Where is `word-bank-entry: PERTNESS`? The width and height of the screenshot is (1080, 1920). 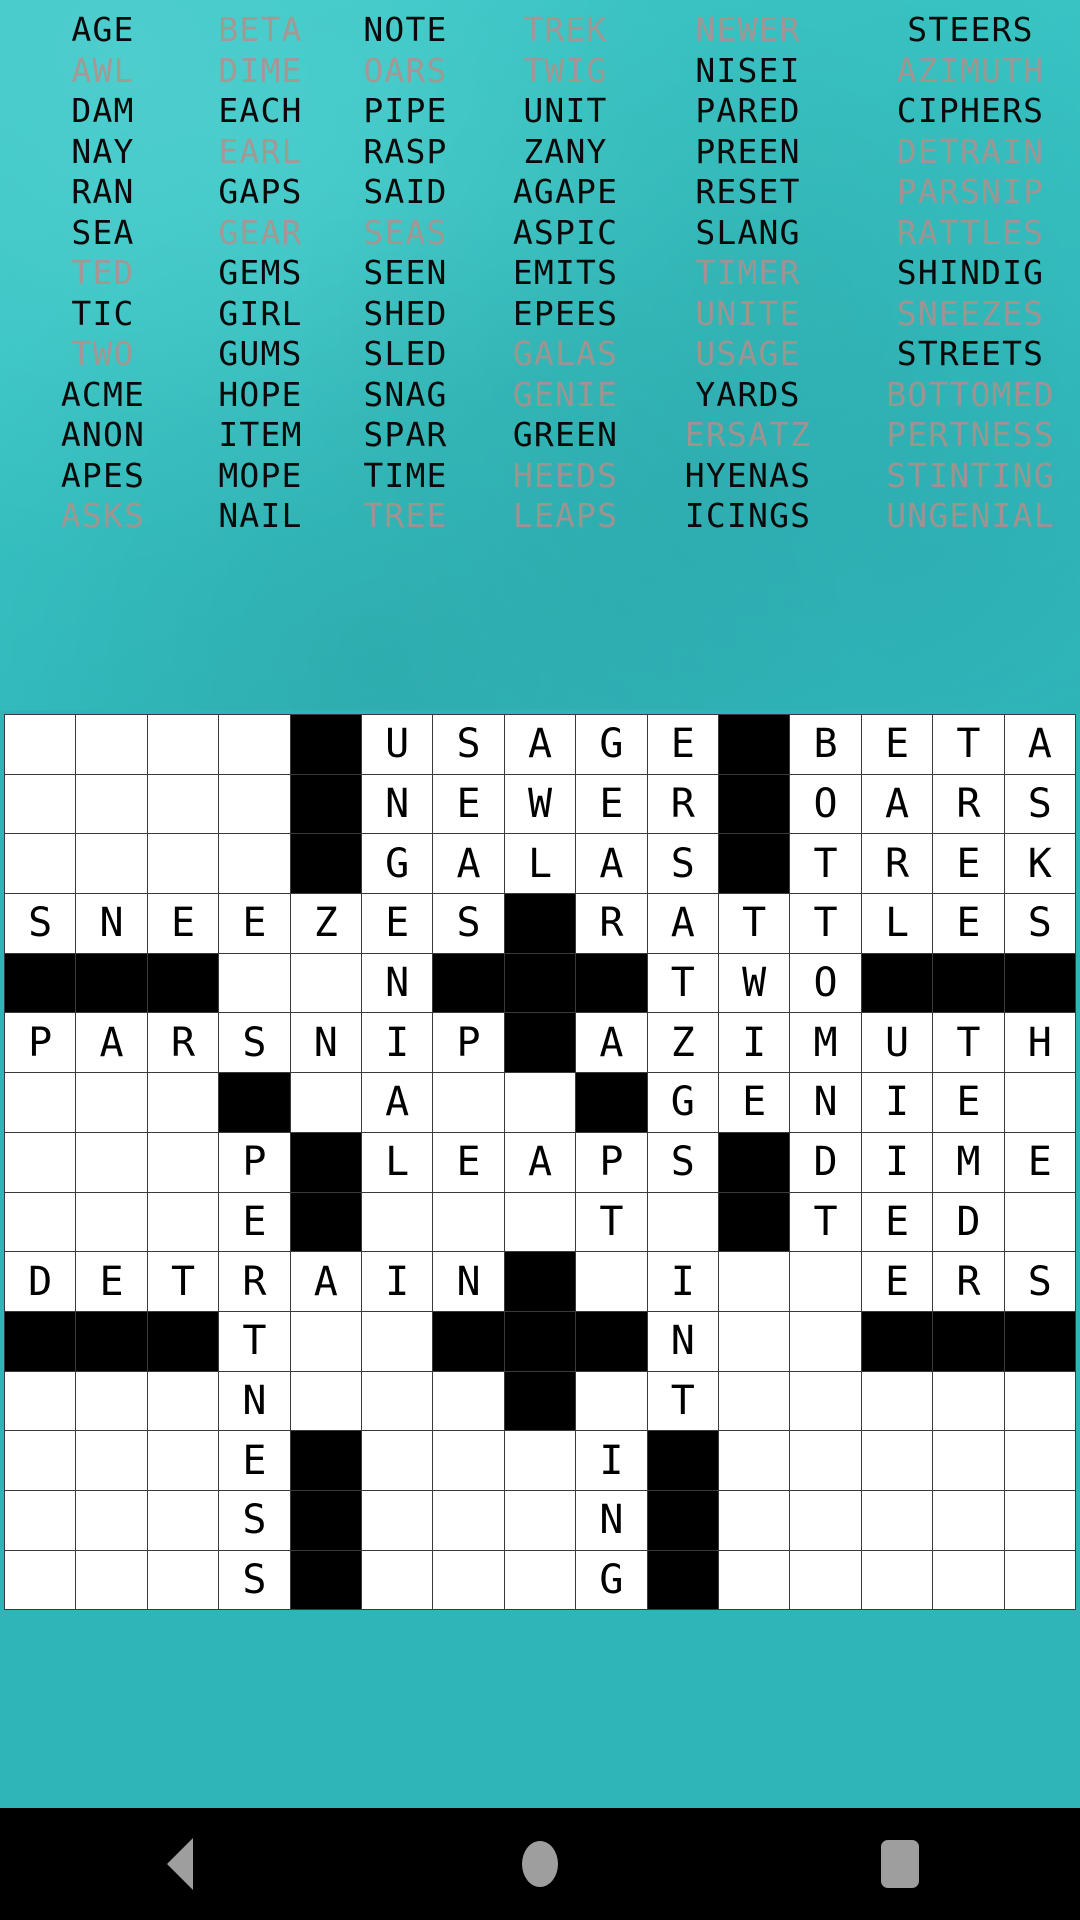
word-bank-entry: PERTNESS is located at coordinates (961, 435).